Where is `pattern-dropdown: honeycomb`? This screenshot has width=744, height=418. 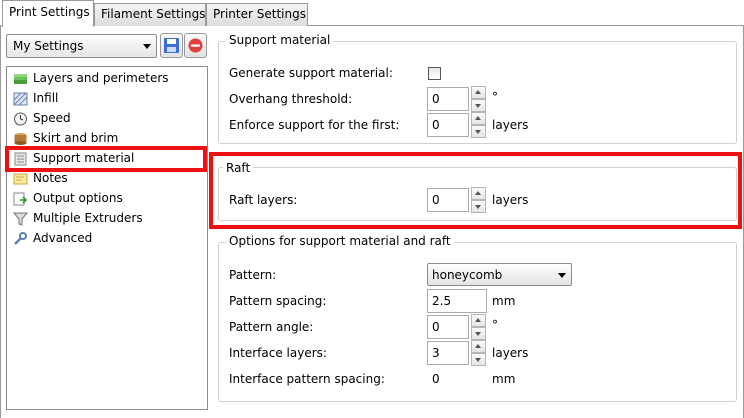 pattern-dropdown: honeycomb is located at coordinates (499, 274).